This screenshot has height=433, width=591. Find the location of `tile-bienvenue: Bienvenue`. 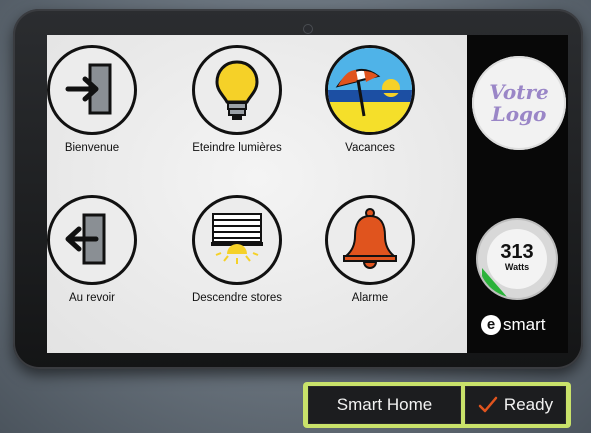

tile-bienvenue: Bienvenue is located at coordinates (92, 99).